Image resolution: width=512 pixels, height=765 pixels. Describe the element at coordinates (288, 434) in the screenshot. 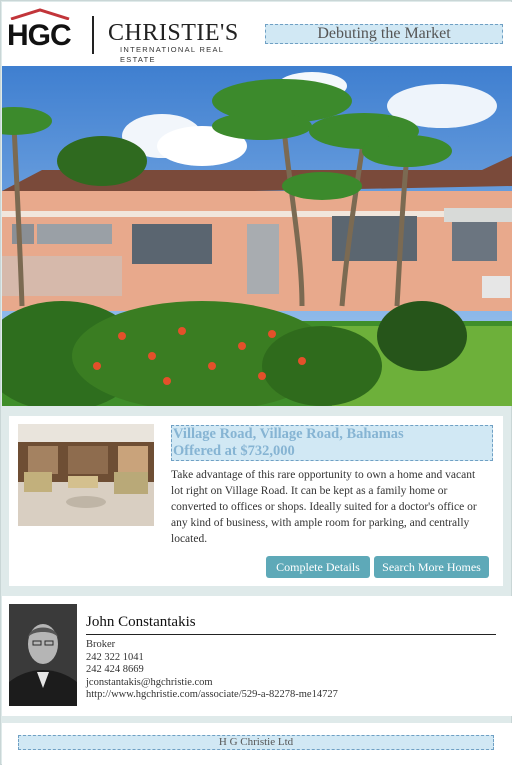

I see `listing-address: Village Road, Village Road, Bahamas` at that location.